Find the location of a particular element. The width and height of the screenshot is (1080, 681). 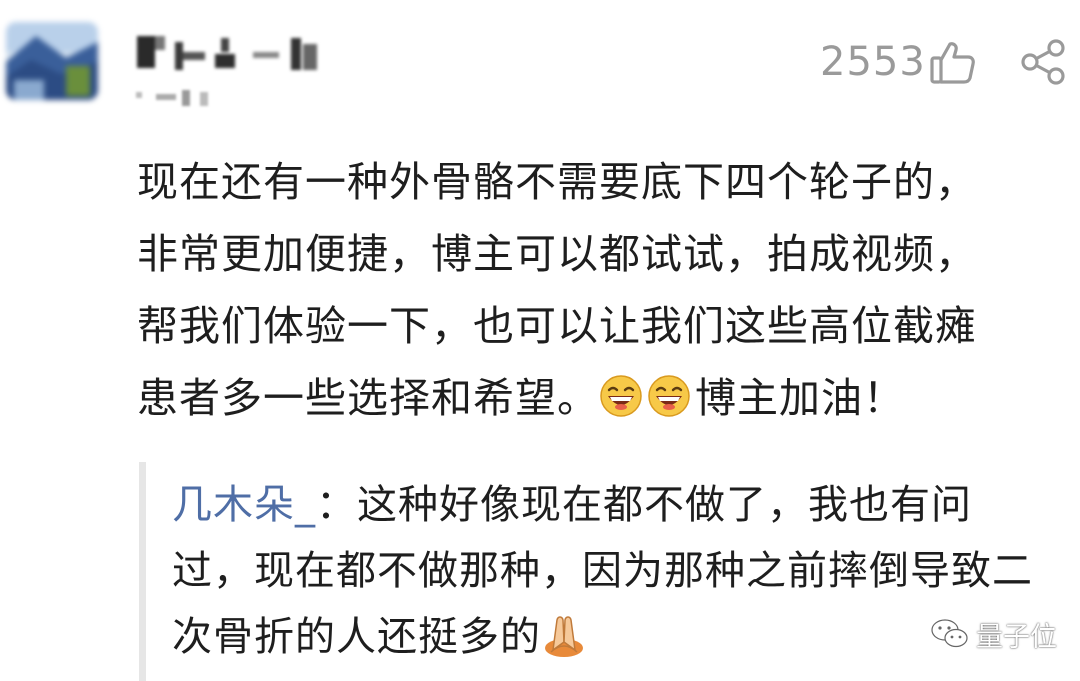

watermark: 量子位 is located at coordinates (993, 634).